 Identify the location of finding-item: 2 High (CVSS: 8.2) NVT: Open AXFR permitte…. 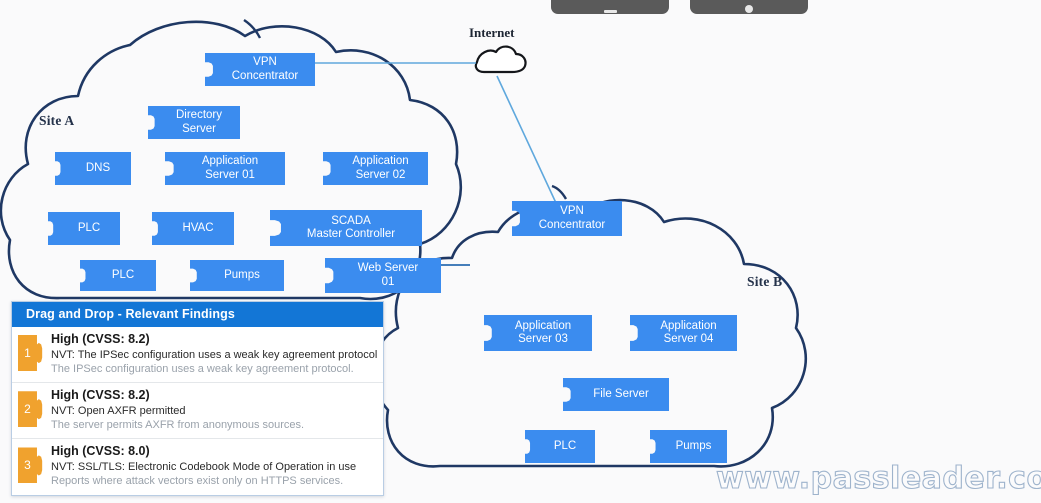
(197, 411).